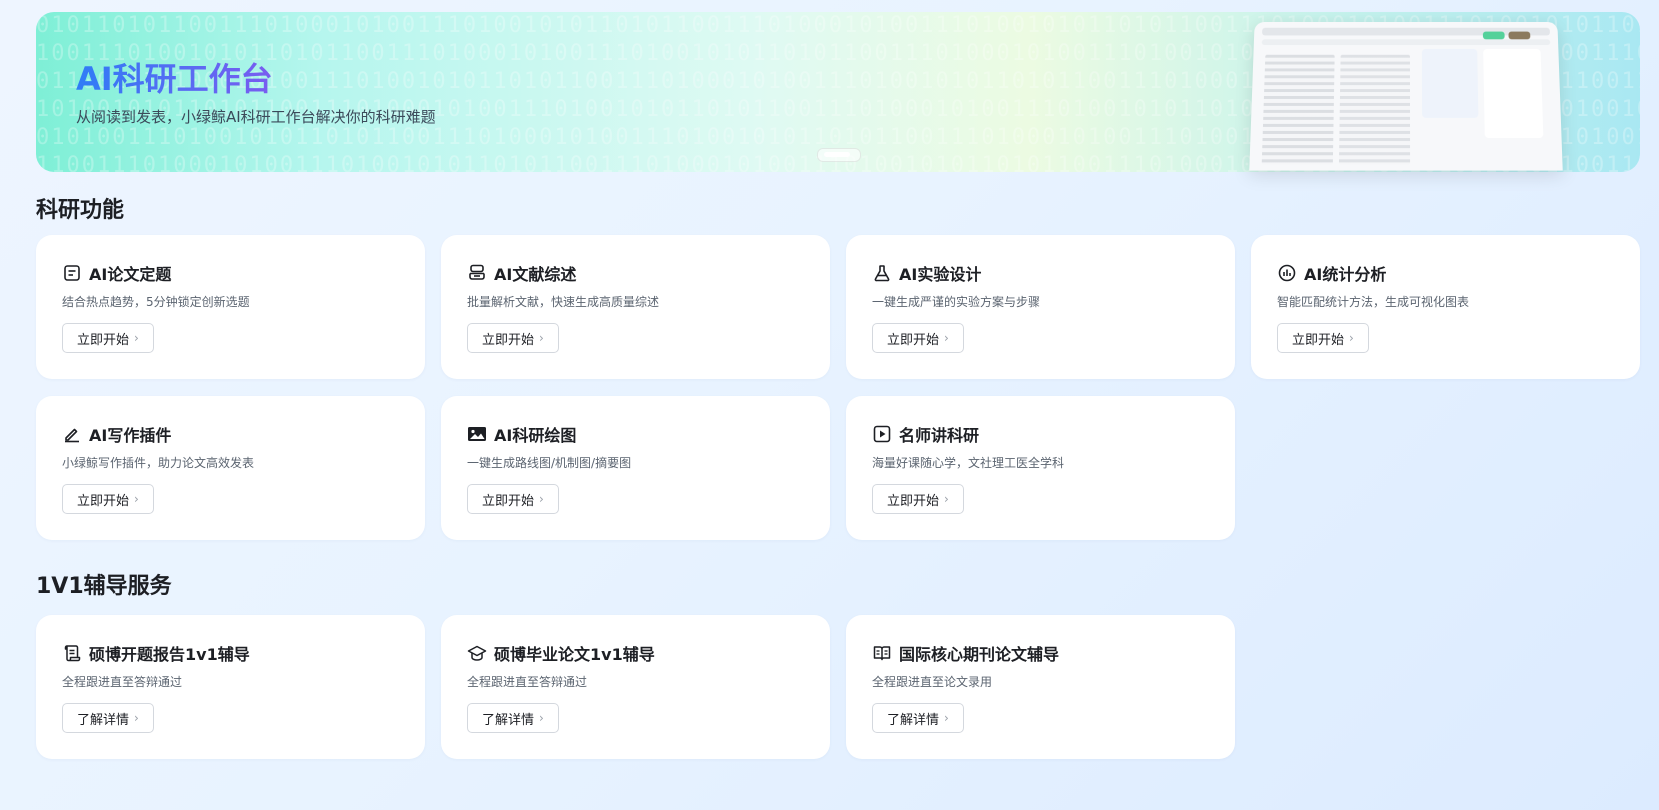 The width and height of the screenshot is (1659, 810). What do you see at coordinates (1373, 302) in the screenshot?
I see `card-description: 智能匹配统计方法，生成可视化图表` at bounding box center [1373, 302].